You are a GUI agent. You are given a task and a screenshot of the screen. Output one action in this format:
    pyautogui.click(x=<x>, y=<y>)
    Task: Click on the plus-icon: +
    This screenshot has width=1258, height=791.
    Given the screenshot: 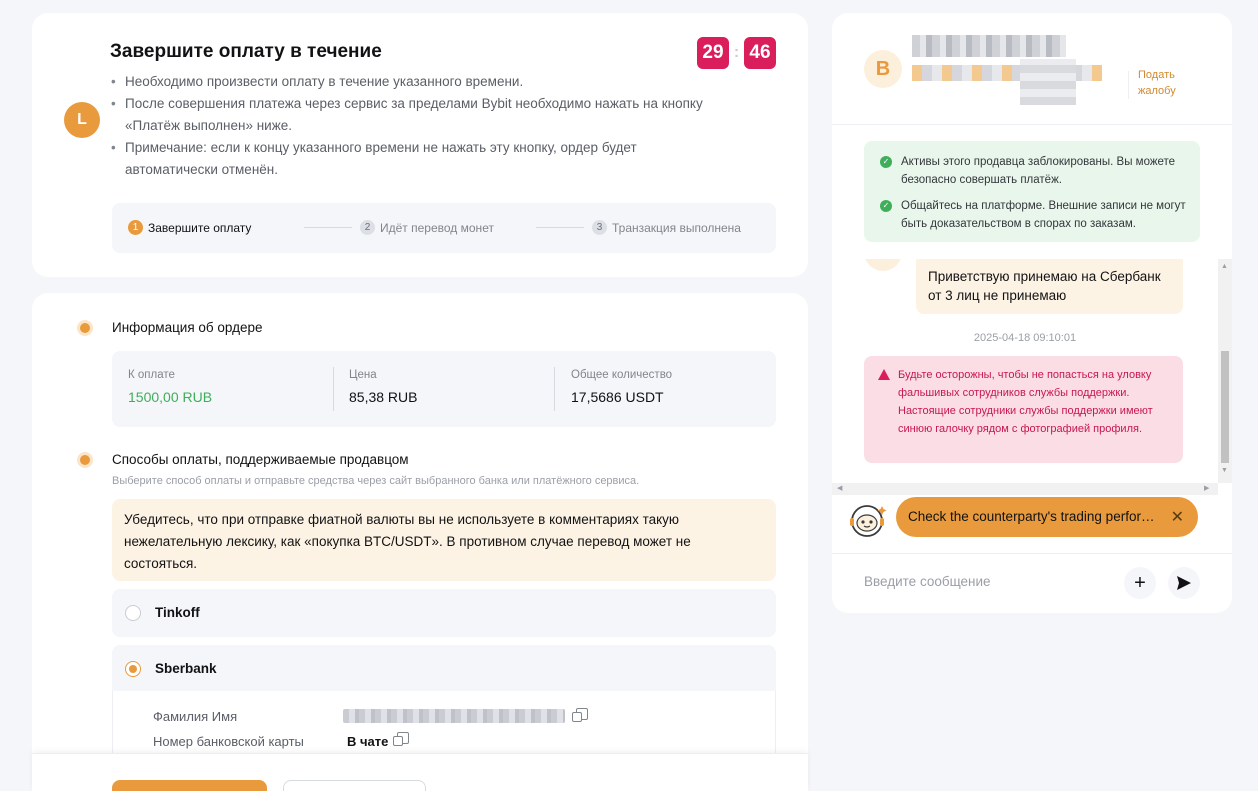 What is the action you would take?
    pyautogui.click(x=1140, y=582)
    